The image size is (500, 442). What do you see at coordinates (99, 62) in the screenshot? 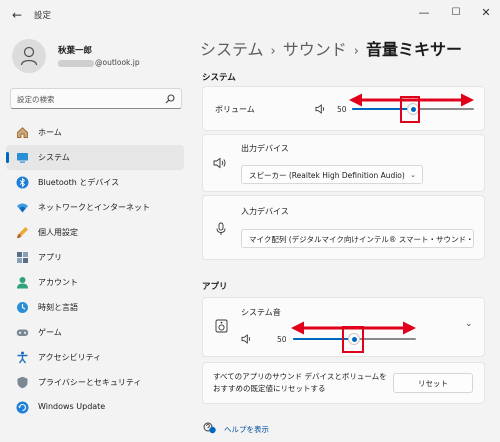
I see `profile-email: @outlook.jp` at bounding box center [99, 62].